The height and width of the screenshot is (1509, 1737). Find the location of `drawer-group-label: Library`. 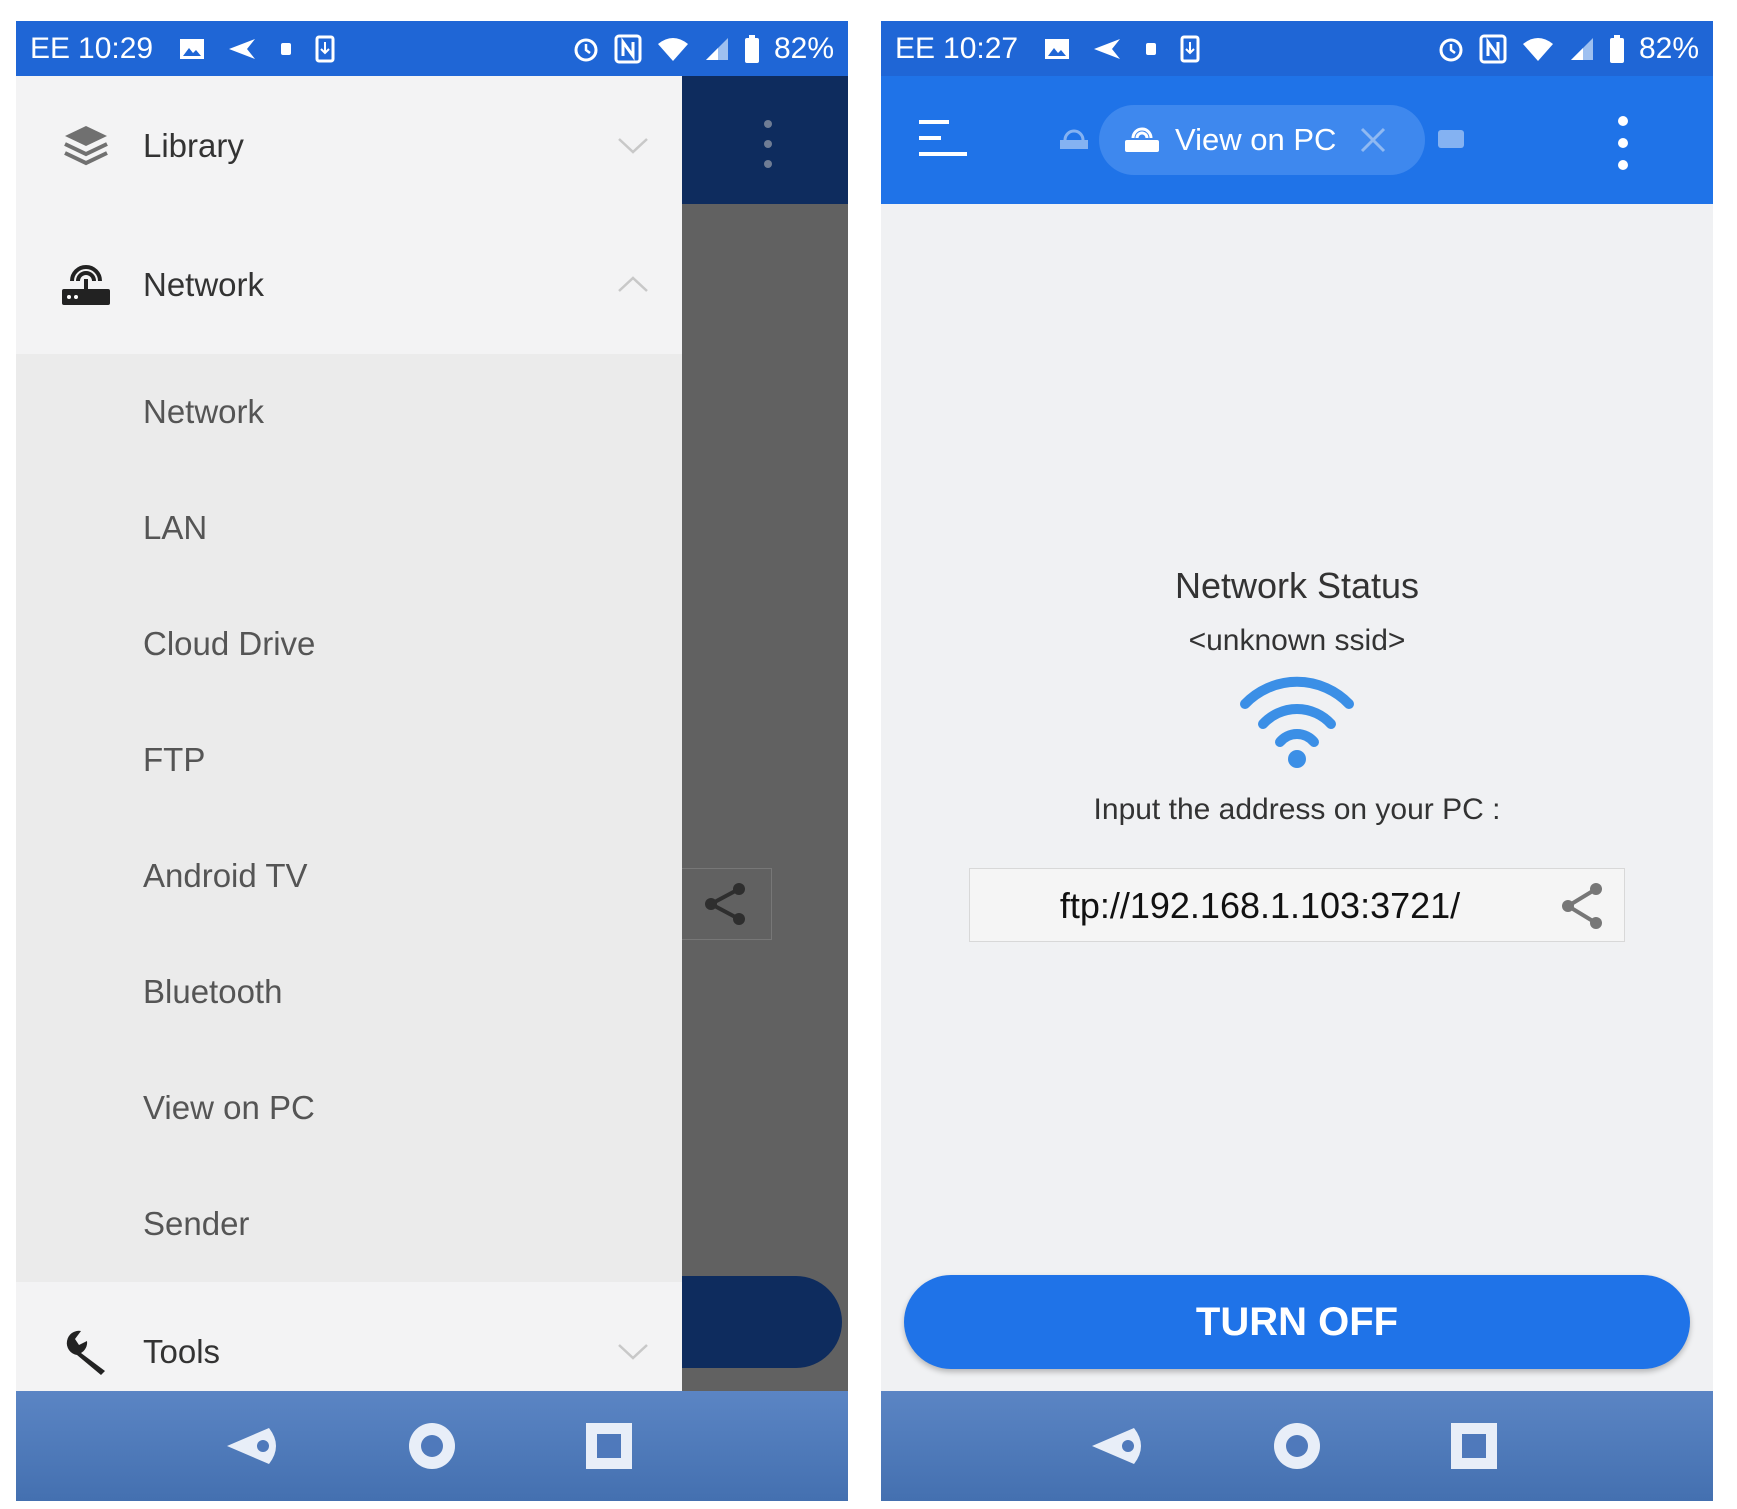

drawer-group-label: Library is located at coordinates (193, 145).